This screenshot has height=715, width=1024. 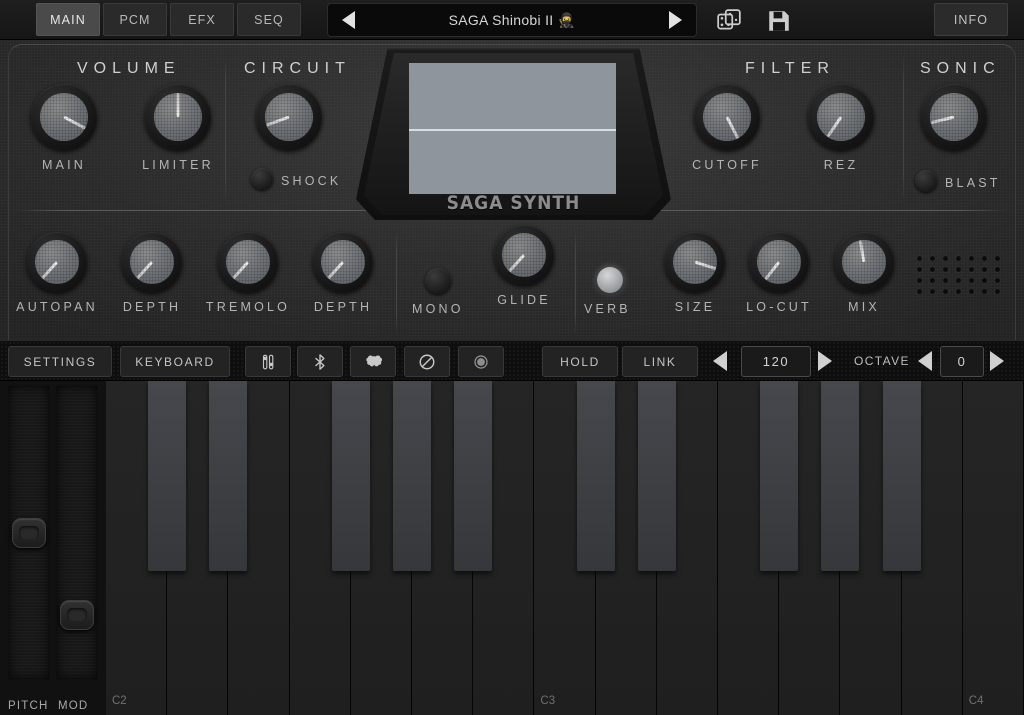 What do you see at coordinates (202, 19) in the screenshot?
I see `tab-efx: EFX` at bounding box center [202, 19].